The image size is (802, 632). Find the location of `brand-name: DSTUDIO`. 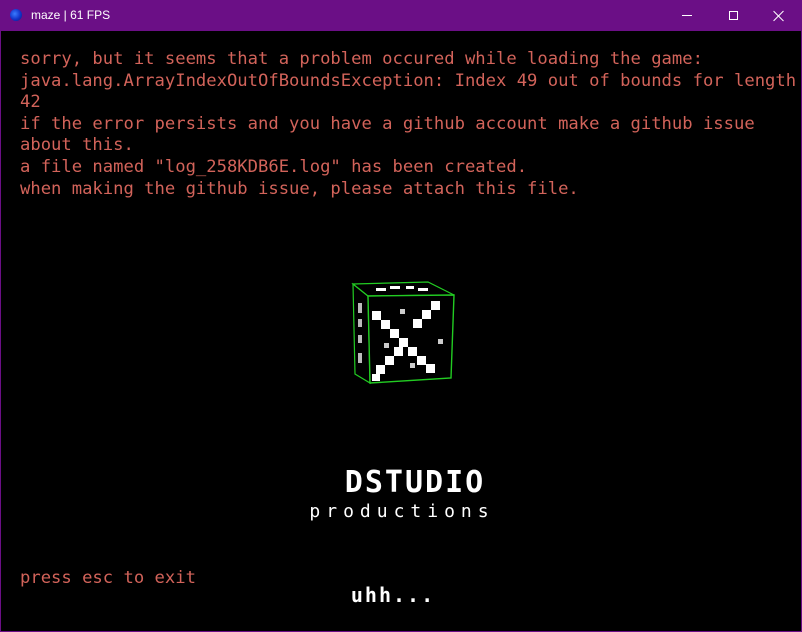

brand-name: DSTUDIO is located at coordinates (415, 482).